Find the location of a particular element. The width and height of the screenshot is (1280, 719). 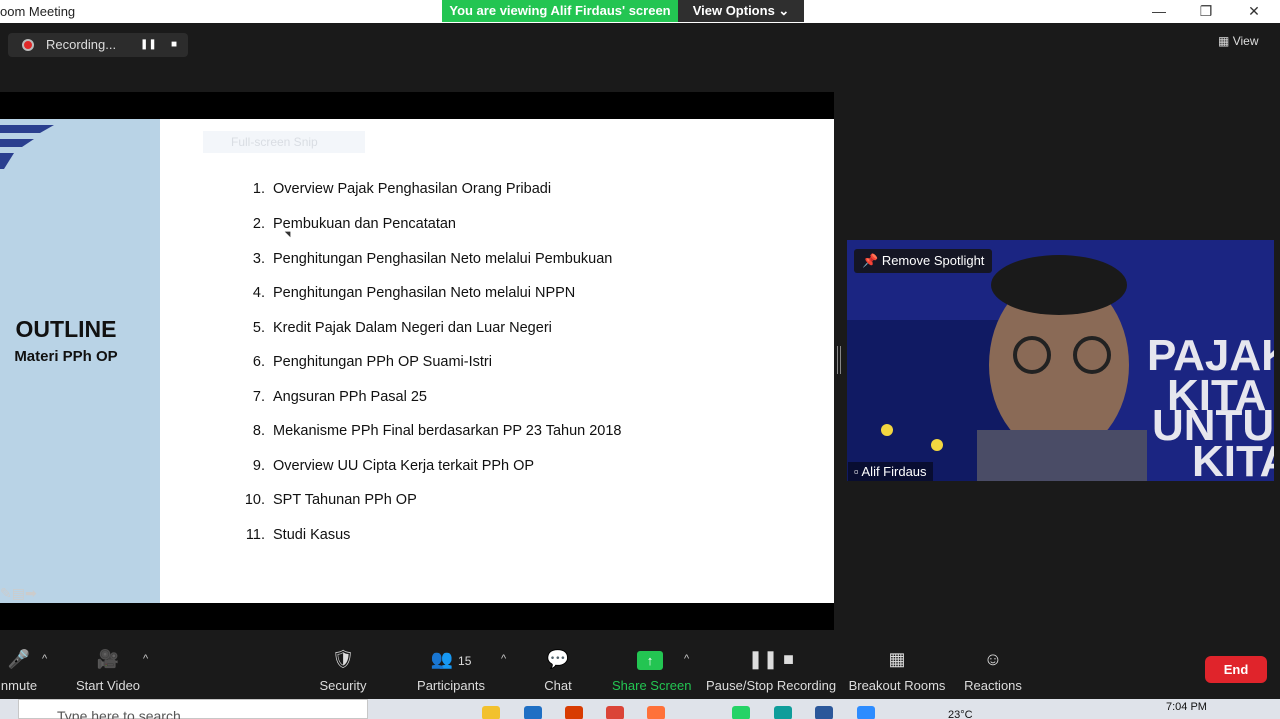

clock-time: 7:04 PM is located at coordinates (1186, 707).